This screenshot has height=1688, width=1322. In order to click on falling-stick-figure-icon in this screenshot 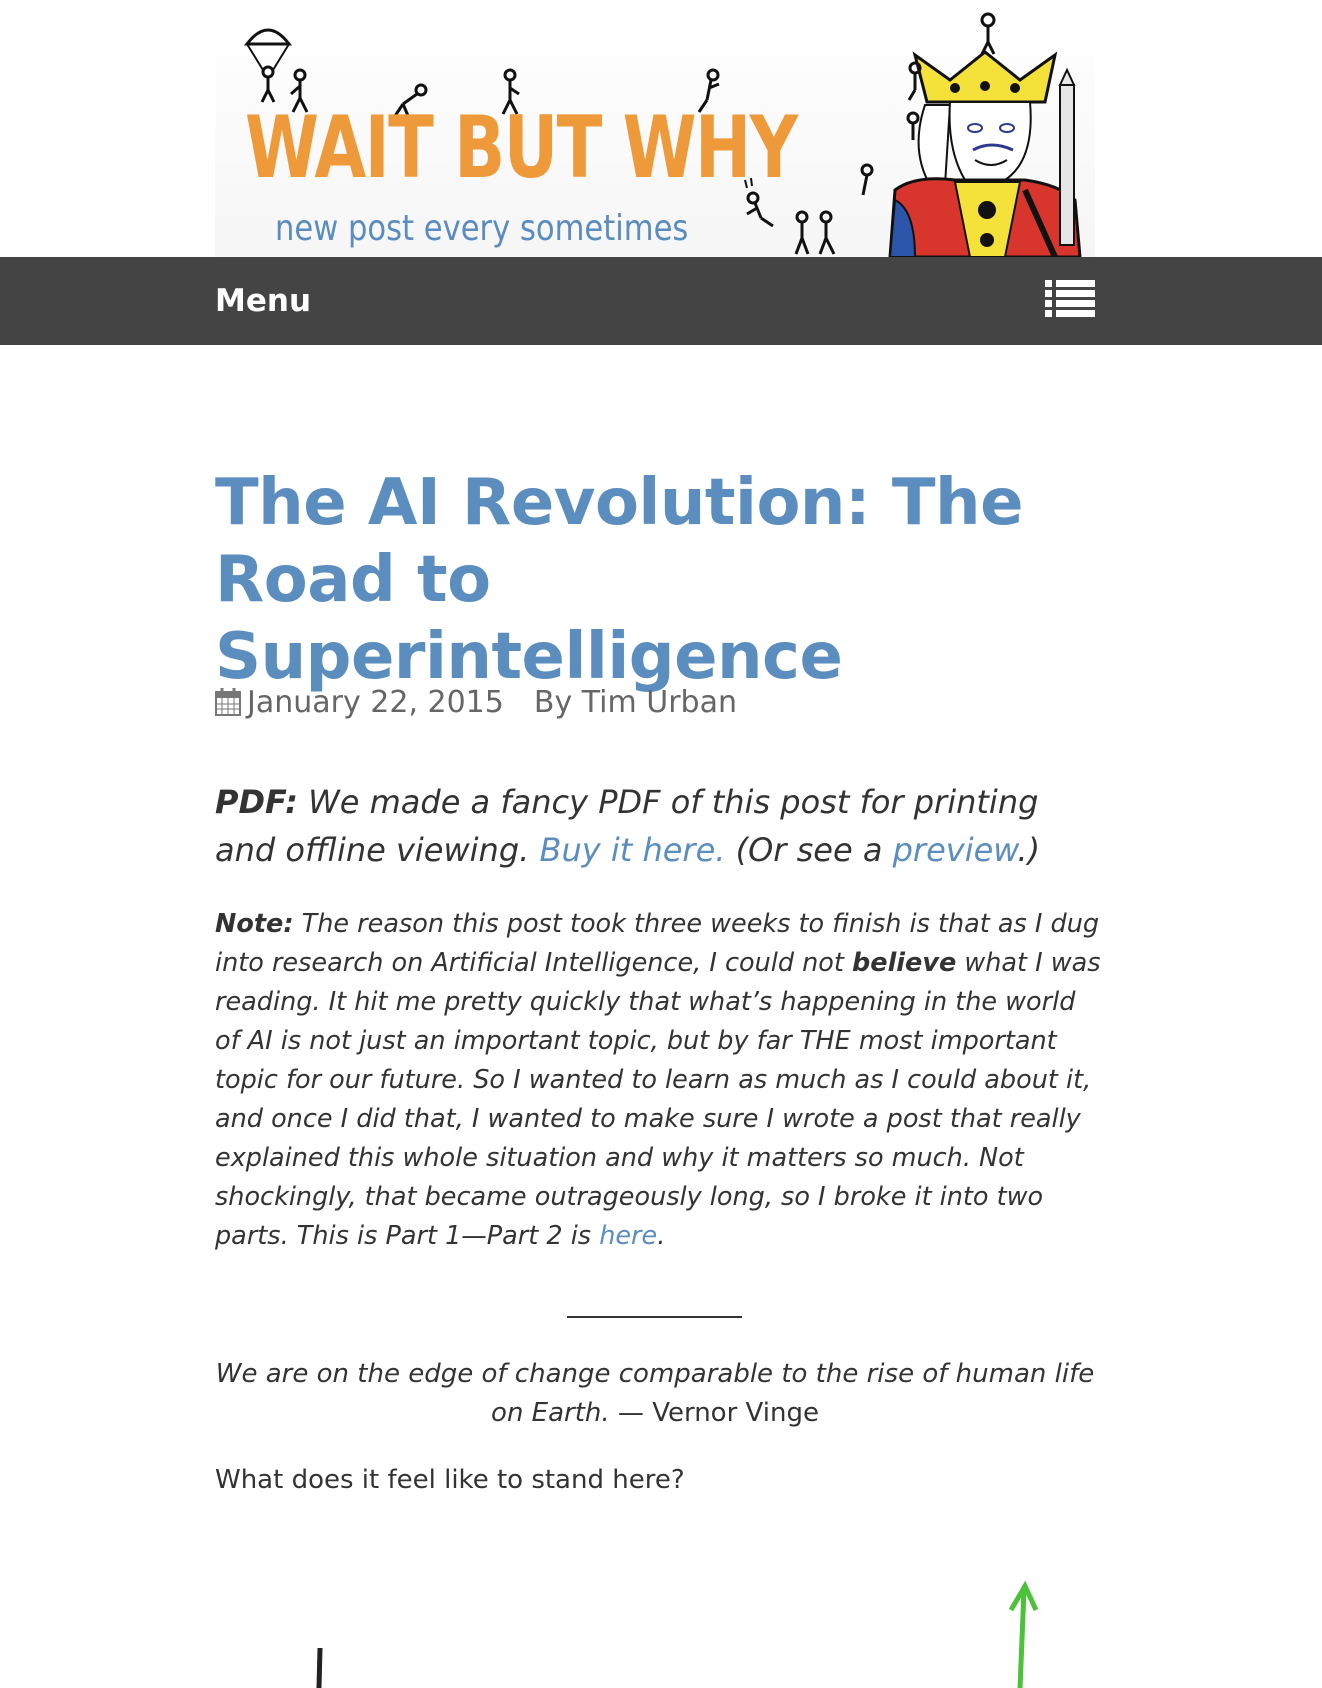, I will do `click(759, 203)`.